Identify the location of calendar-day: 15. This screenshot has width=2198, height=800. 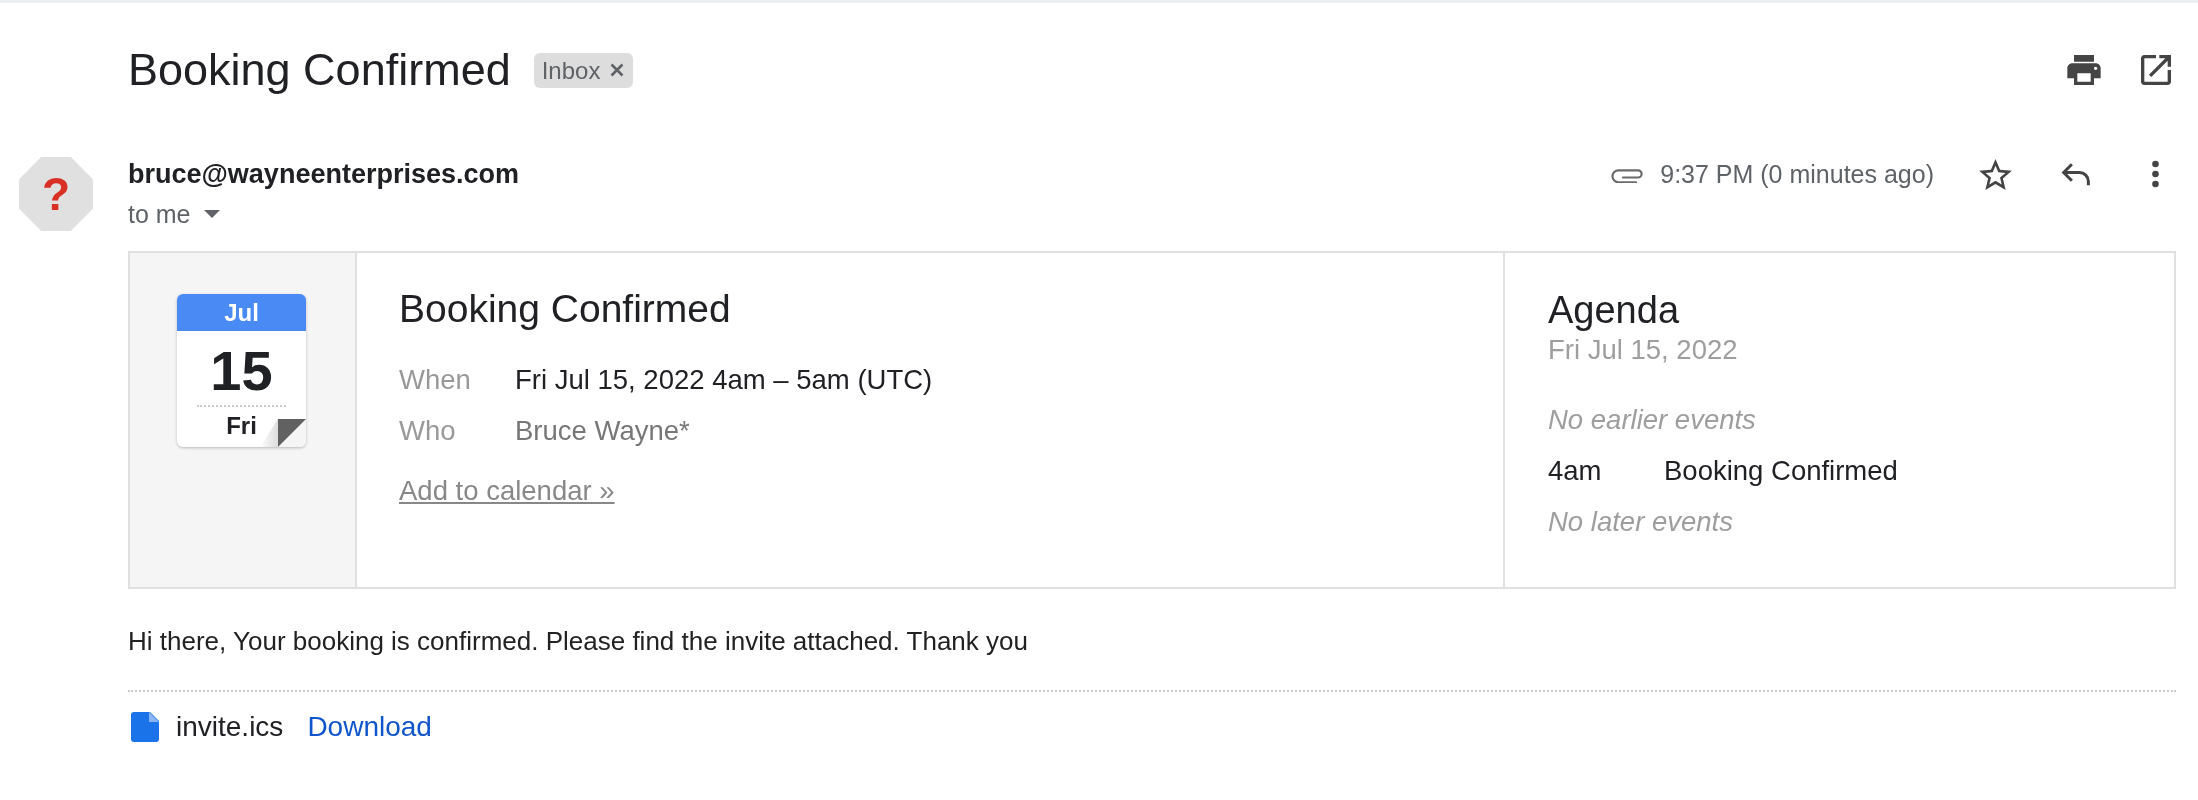
(241, 368).